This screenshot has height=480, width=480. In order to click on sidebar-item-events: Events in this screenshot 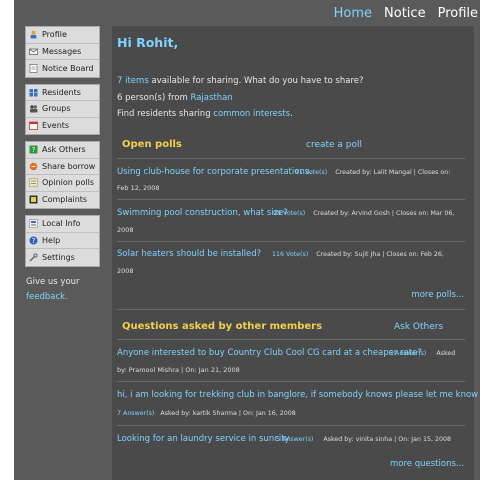, I will do `click(62, 126)`.